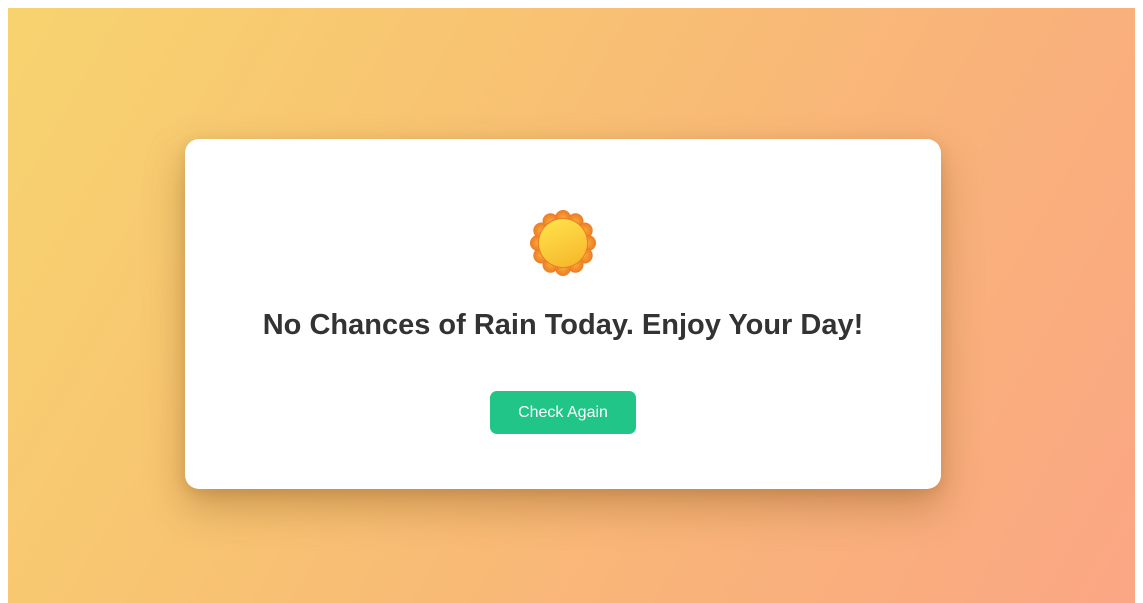 This screenshot has height=603, width=1143. Describe the element at coordinates (563, 412) in the screenshot. I see `check-again-button: Check Again` at that location.